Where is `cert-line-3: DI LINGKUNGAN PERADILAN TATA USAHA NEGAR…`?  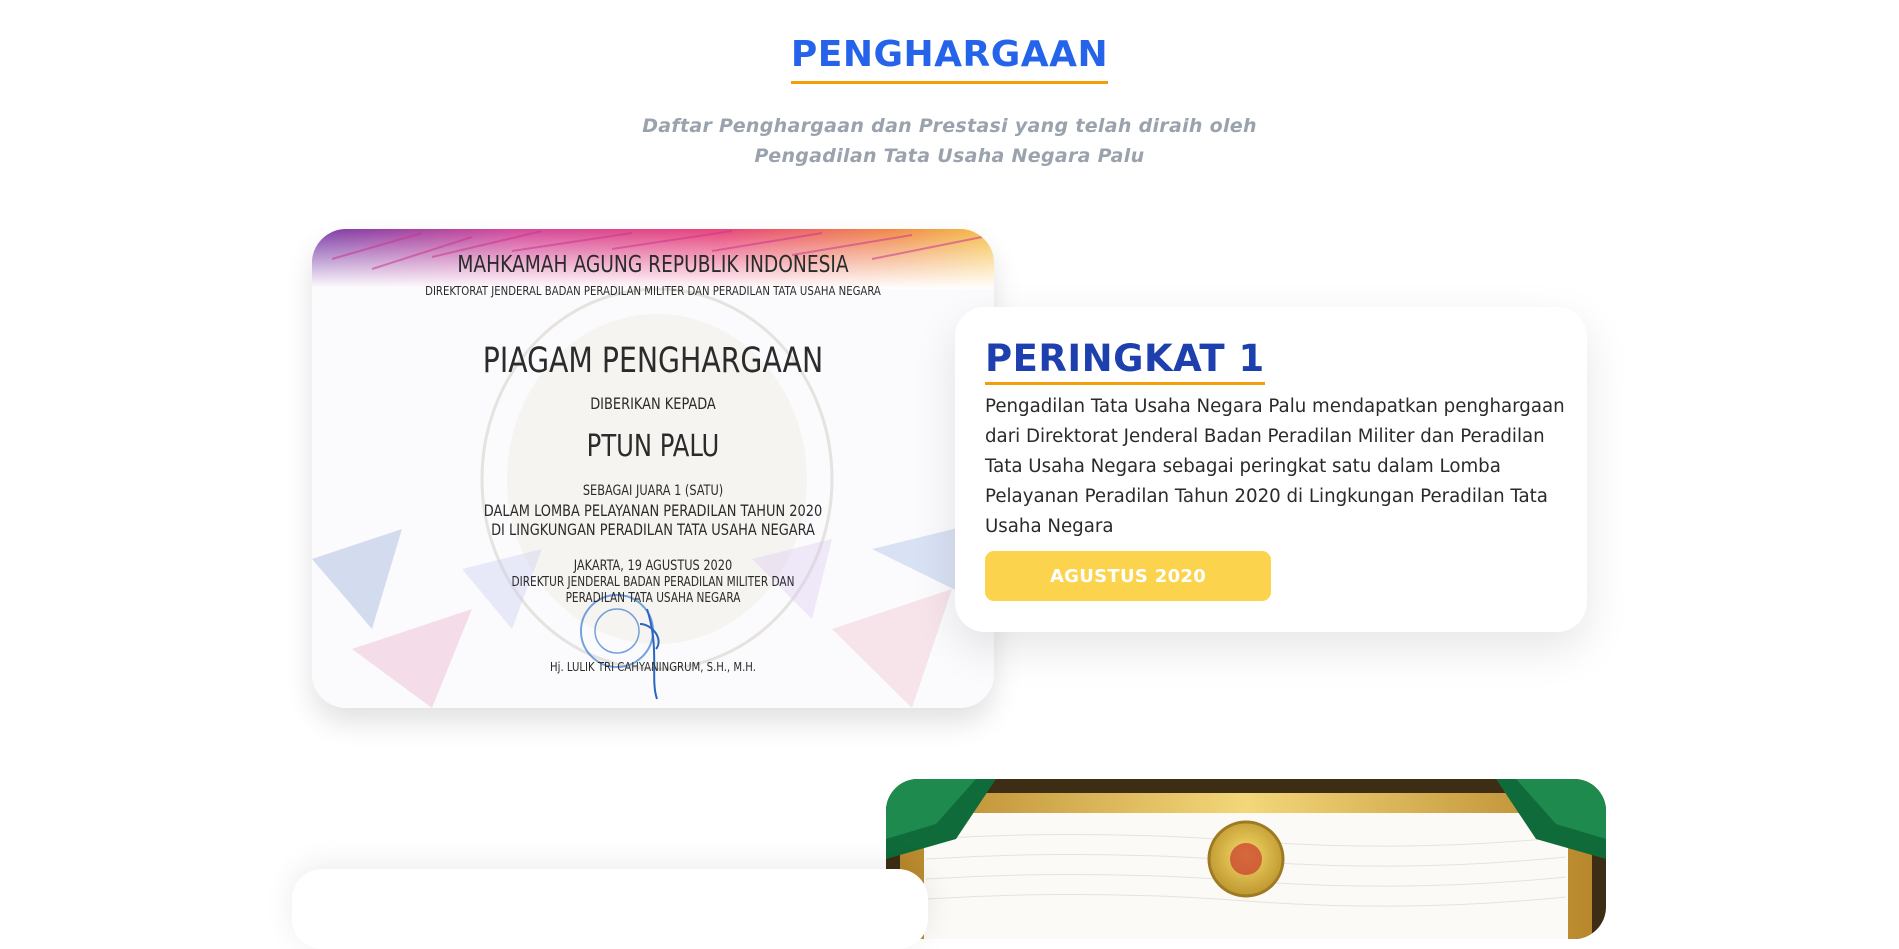
cert-line-3: DI LINGKUNGAN PERADILAN TATA USAHA NEGAR… is located at coordinates (653, 529).